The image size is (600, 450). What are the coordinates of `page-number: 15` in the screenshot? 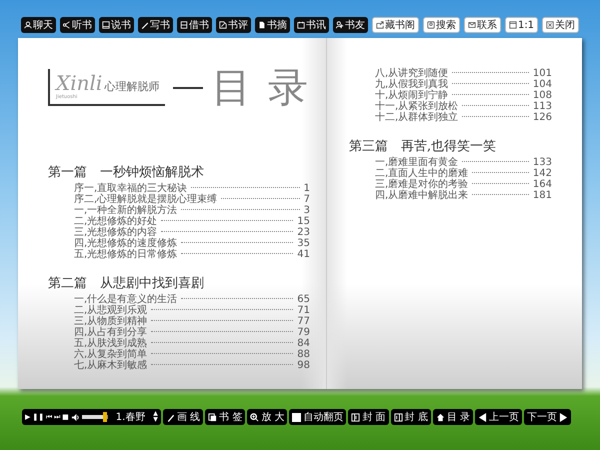 It's located at (303, 221).